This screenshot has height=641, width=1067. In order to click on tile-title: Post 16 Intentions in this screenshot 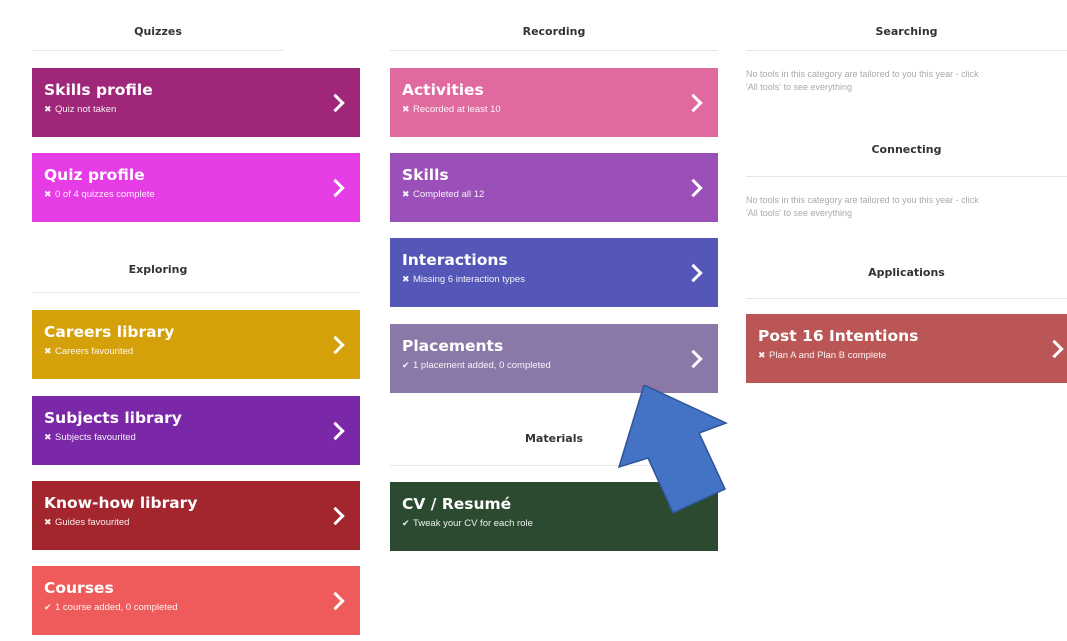, I will do `click(838, 336)`.